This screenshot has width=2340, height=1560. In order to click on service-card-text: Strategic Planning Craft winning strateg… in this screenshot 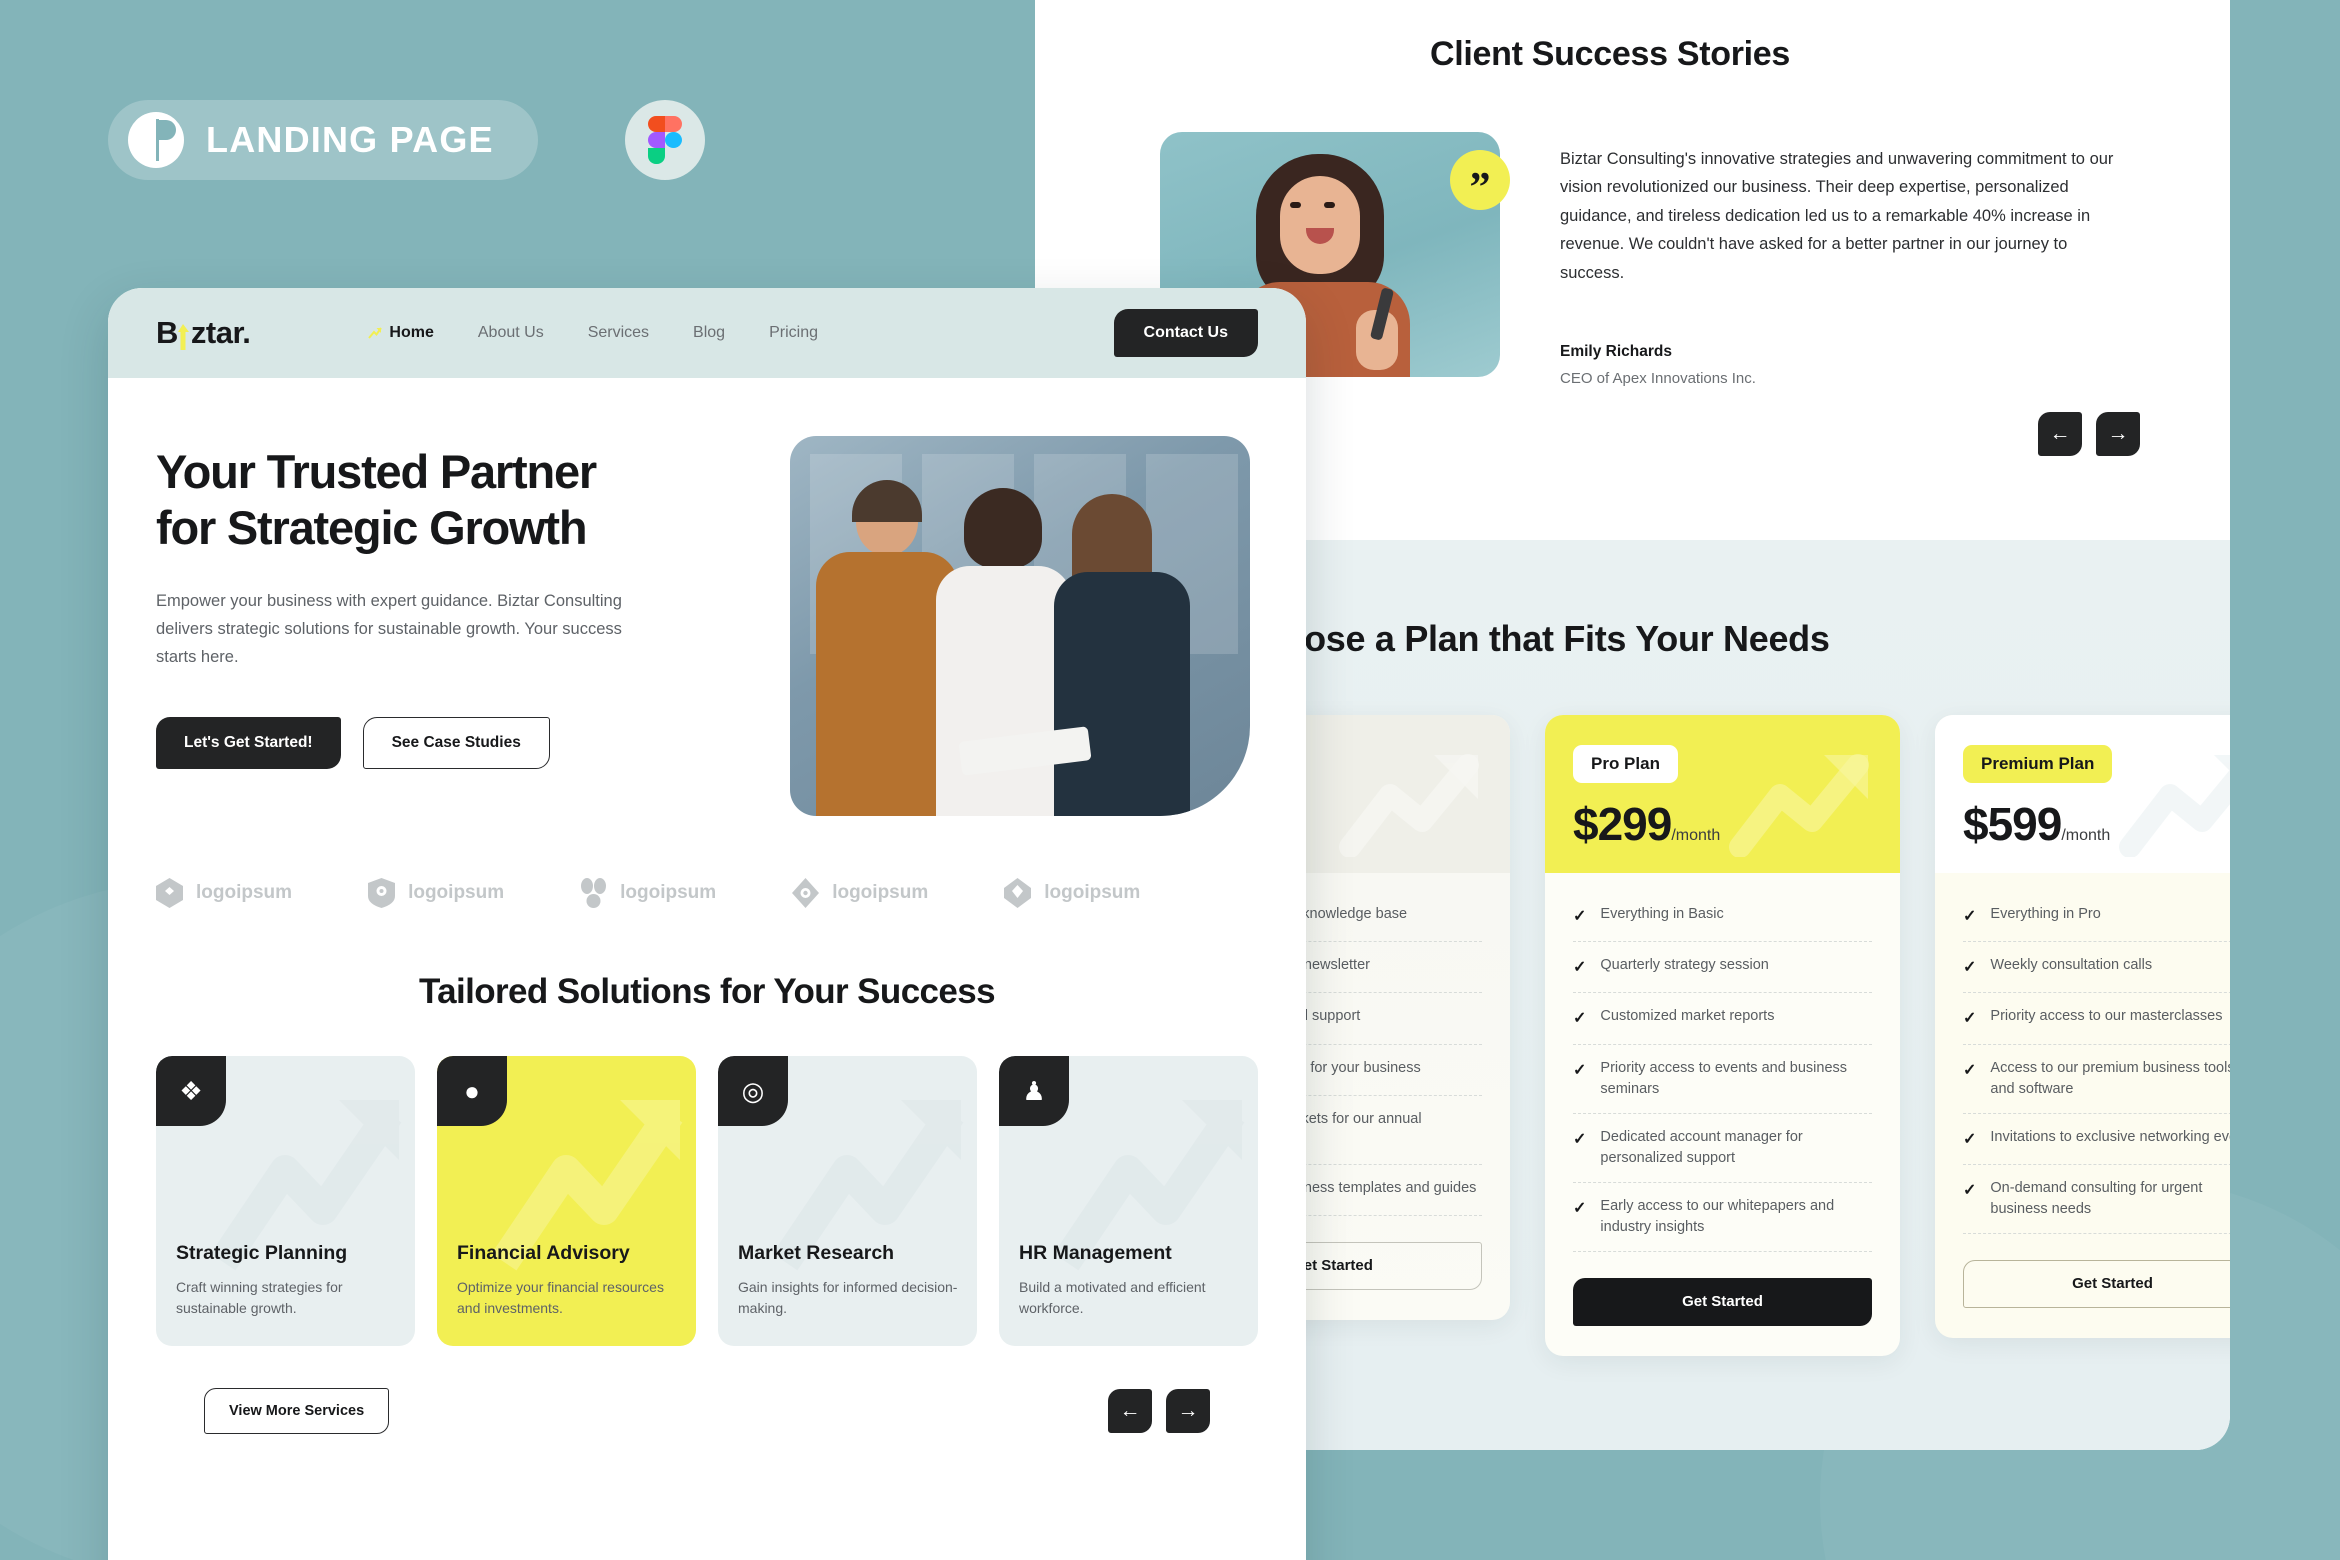, I will do `click(286, 1281)`.